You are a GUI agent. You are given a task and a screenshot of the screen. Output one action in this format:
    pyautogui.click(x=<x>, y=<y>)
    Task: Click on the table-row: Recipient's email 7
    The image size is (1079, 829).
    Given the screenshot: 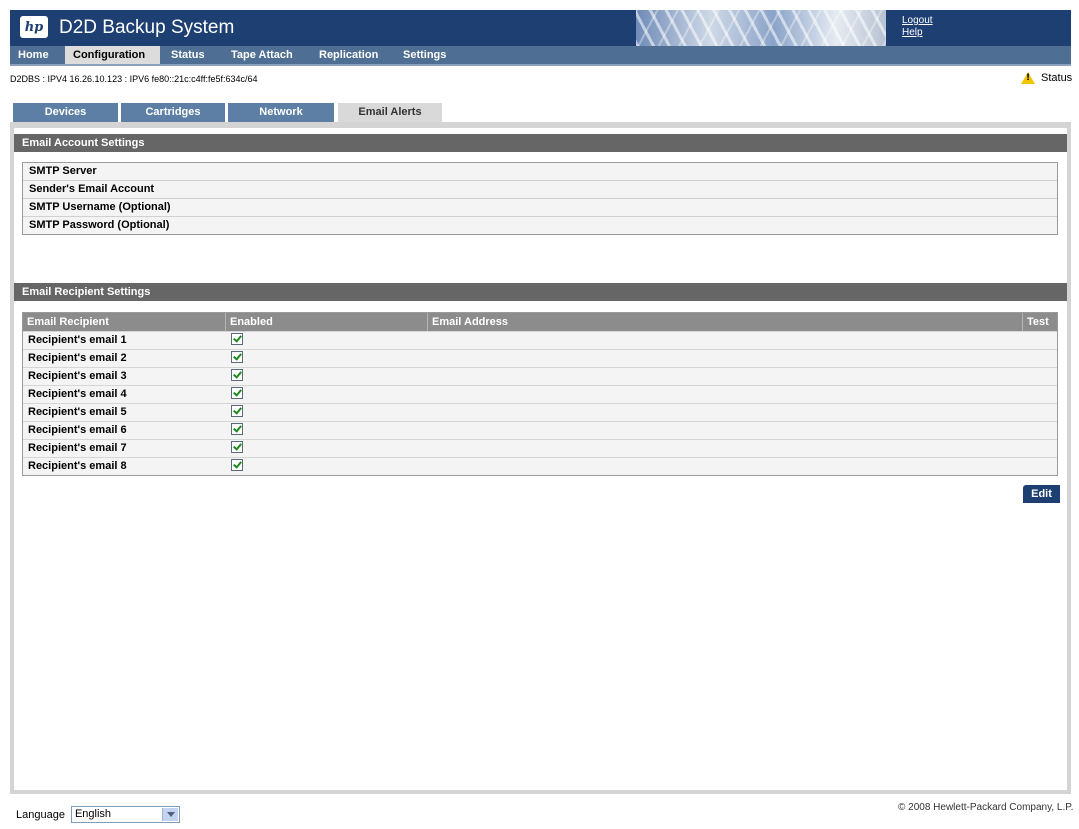 What is the action you would take?
    pyautogui.click(x=540, y=448)
    